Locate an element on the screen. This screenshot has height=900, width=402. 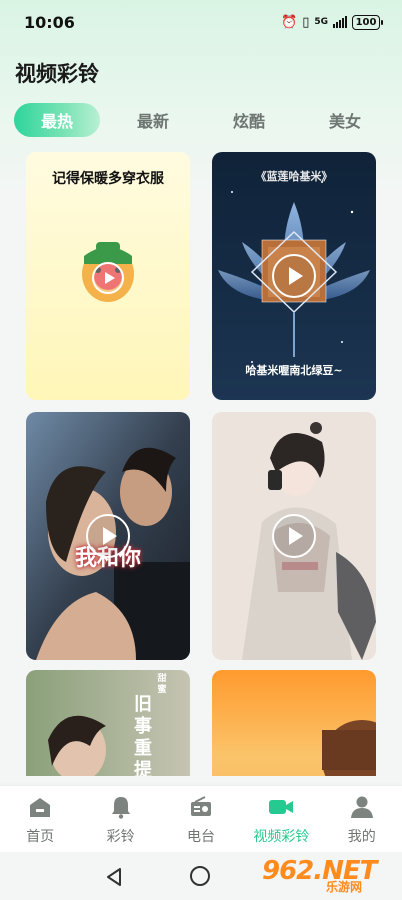
page-title: 视频彩铃 is located at coordinates (57, 74).